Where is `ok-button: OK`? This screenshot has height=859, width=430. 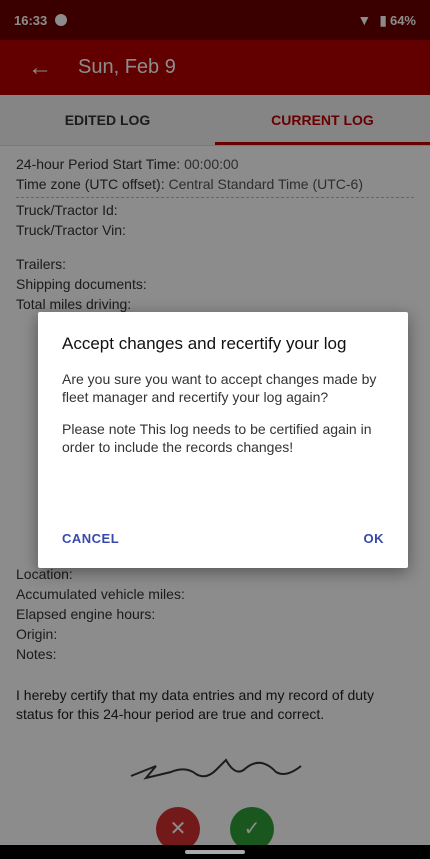
ok-button: OK is located at coordinates (374, 538).